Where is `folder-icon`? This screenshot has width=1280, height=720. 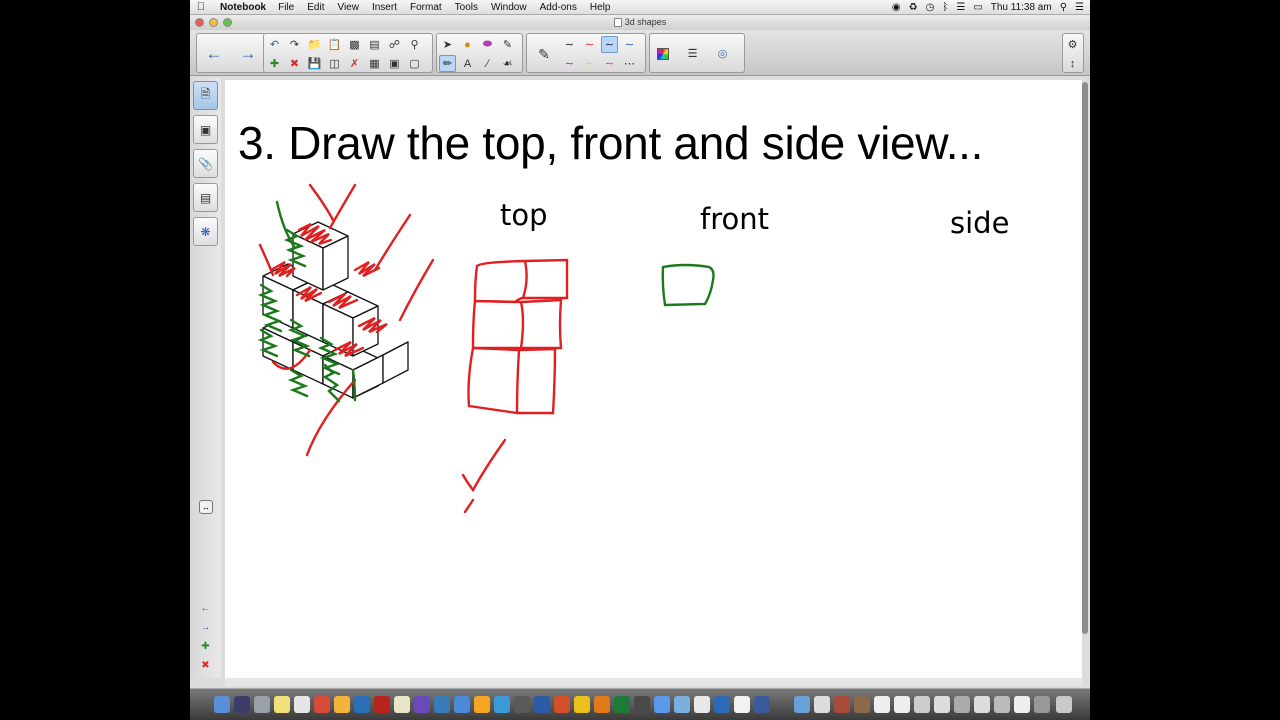 folder-icon is located at coordinates (802, 704).